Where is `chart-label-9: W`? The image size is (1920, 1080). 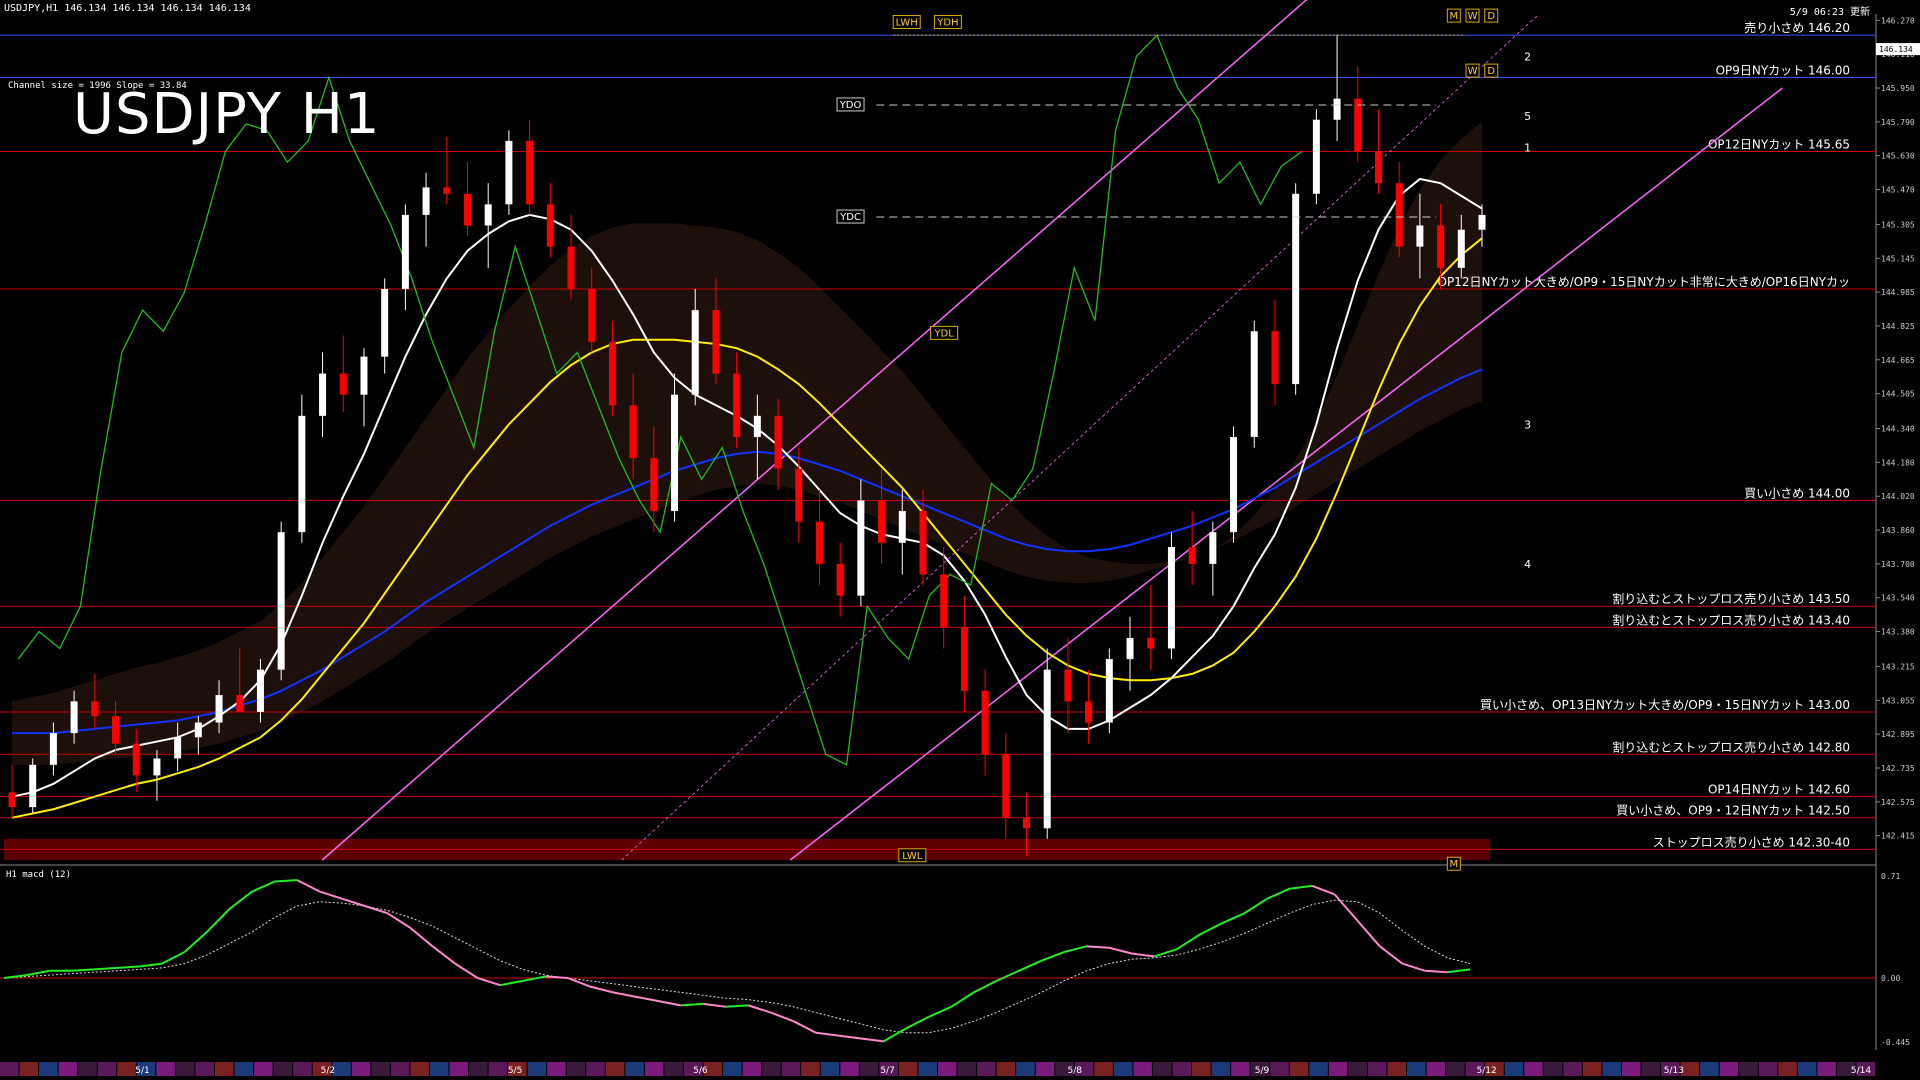 chart-label-9: W is located at coordinates (1473, 71).